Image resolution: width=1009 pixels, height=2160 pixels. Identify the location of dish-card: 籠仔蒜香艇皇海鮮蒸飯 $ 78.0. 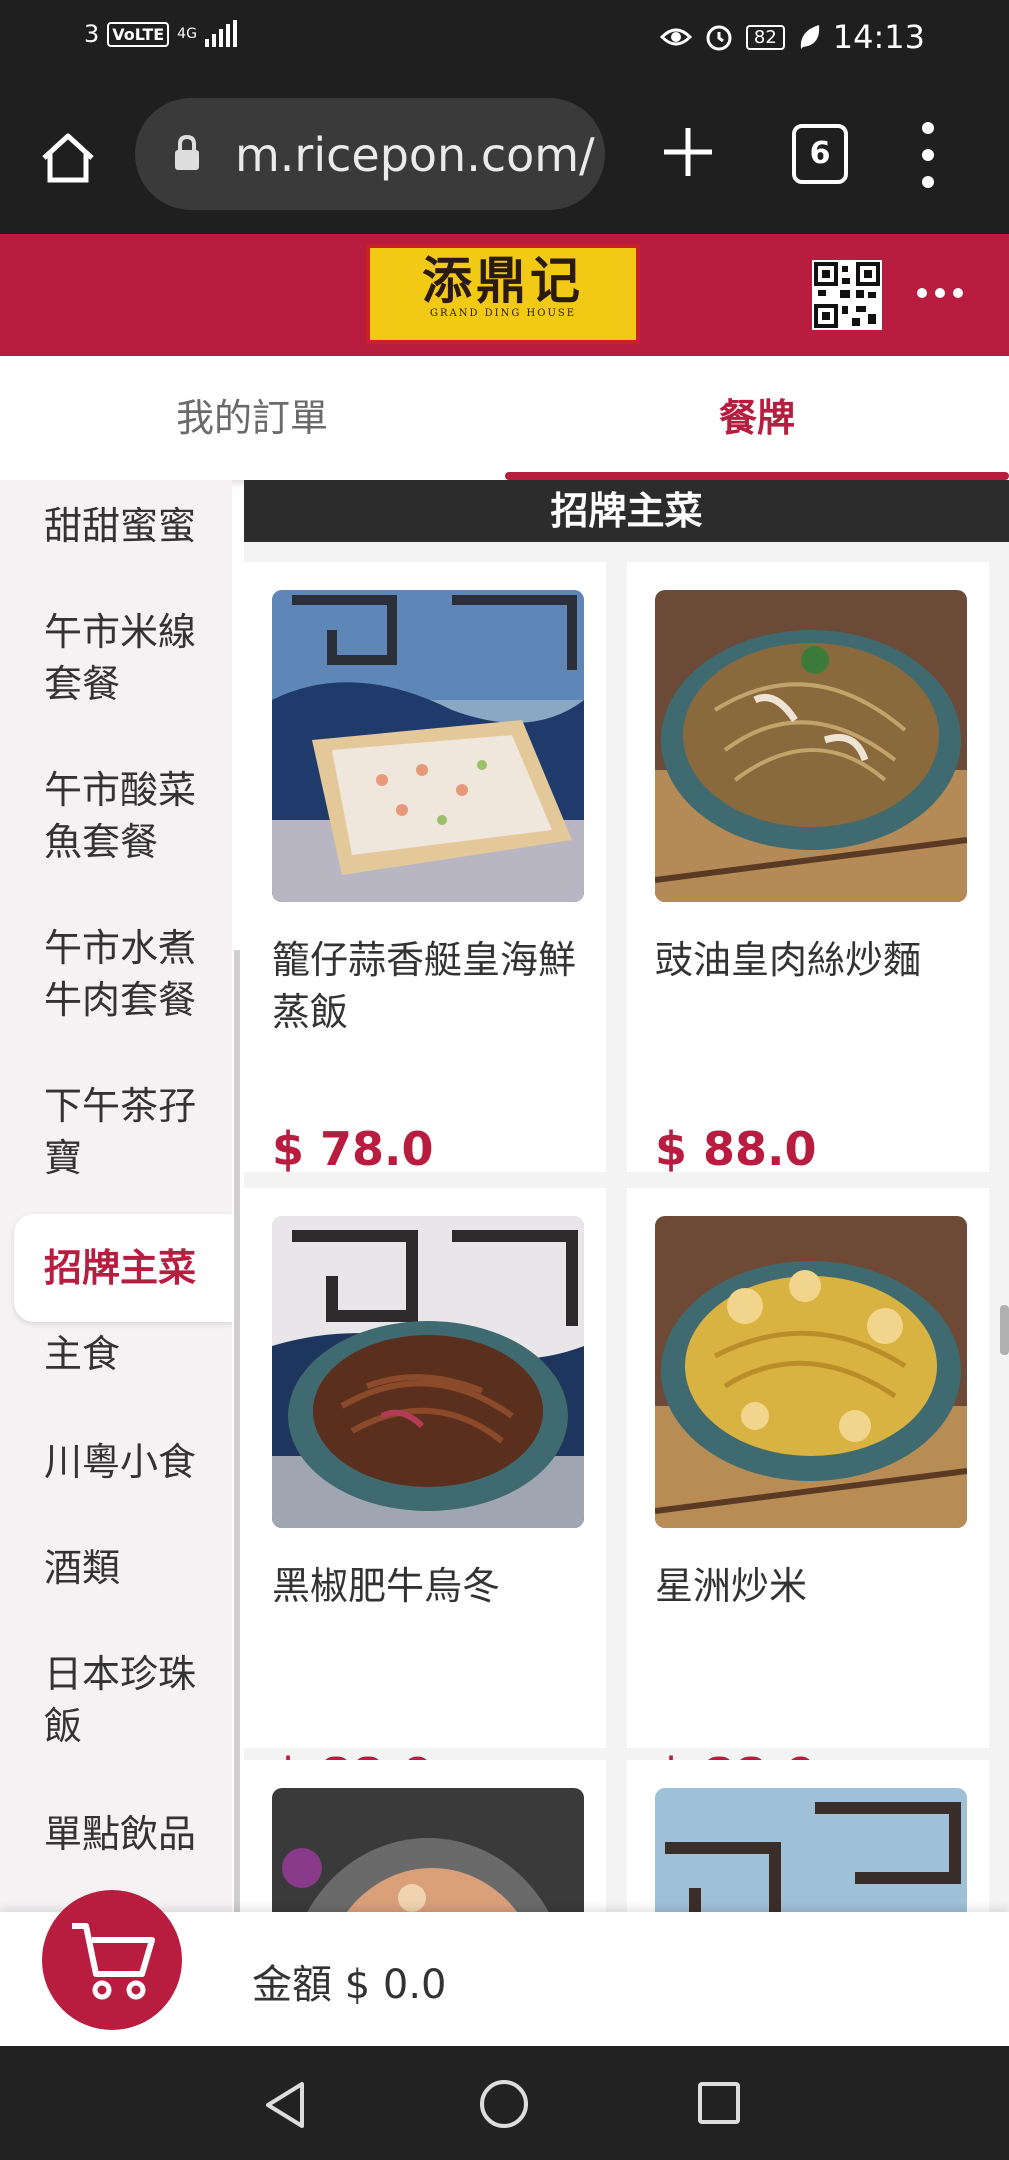
(425, 869).